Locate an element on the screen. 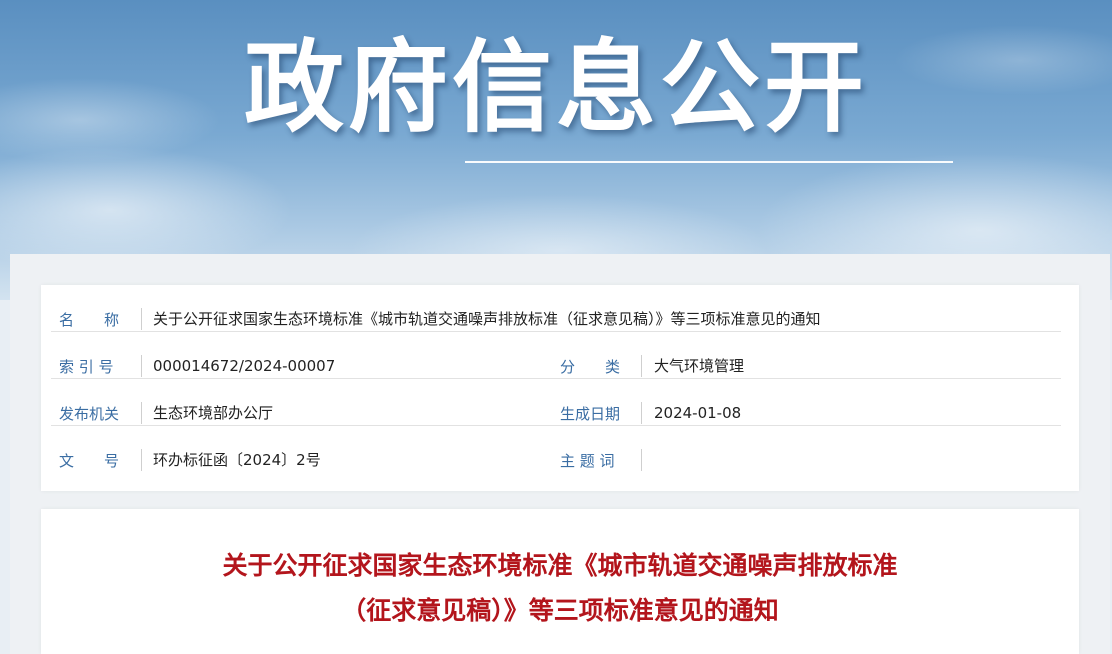  date-label: 生成日期 is located at coordinates (590, 414).